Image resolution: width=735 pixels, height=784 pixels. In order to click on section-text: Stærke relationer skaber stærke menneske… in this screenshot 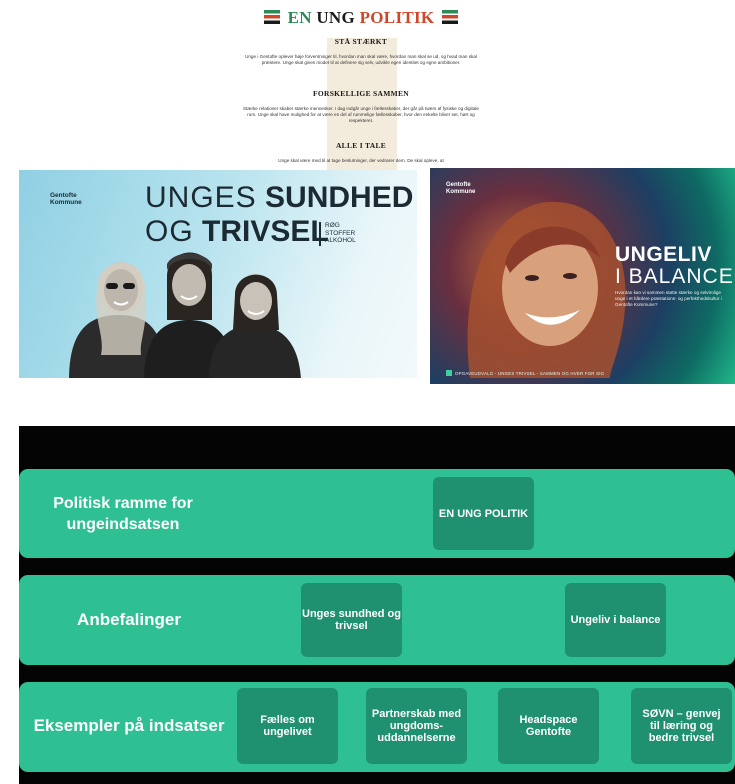, I will do `click(361, 114)`.